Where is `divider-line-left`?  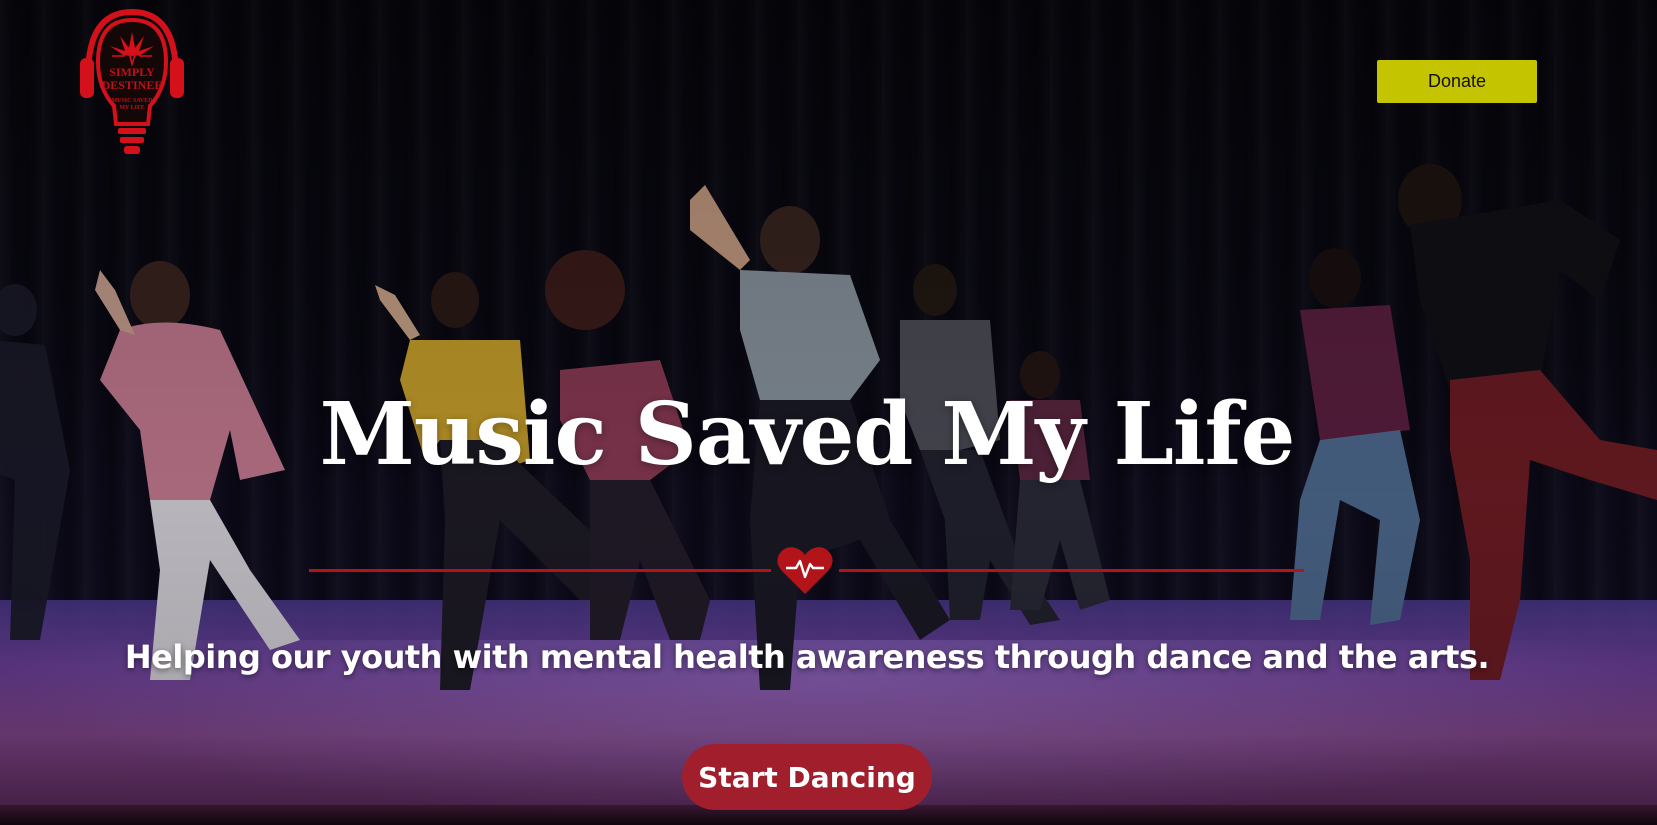
divider-line-left is located at coordinates (540, 570).